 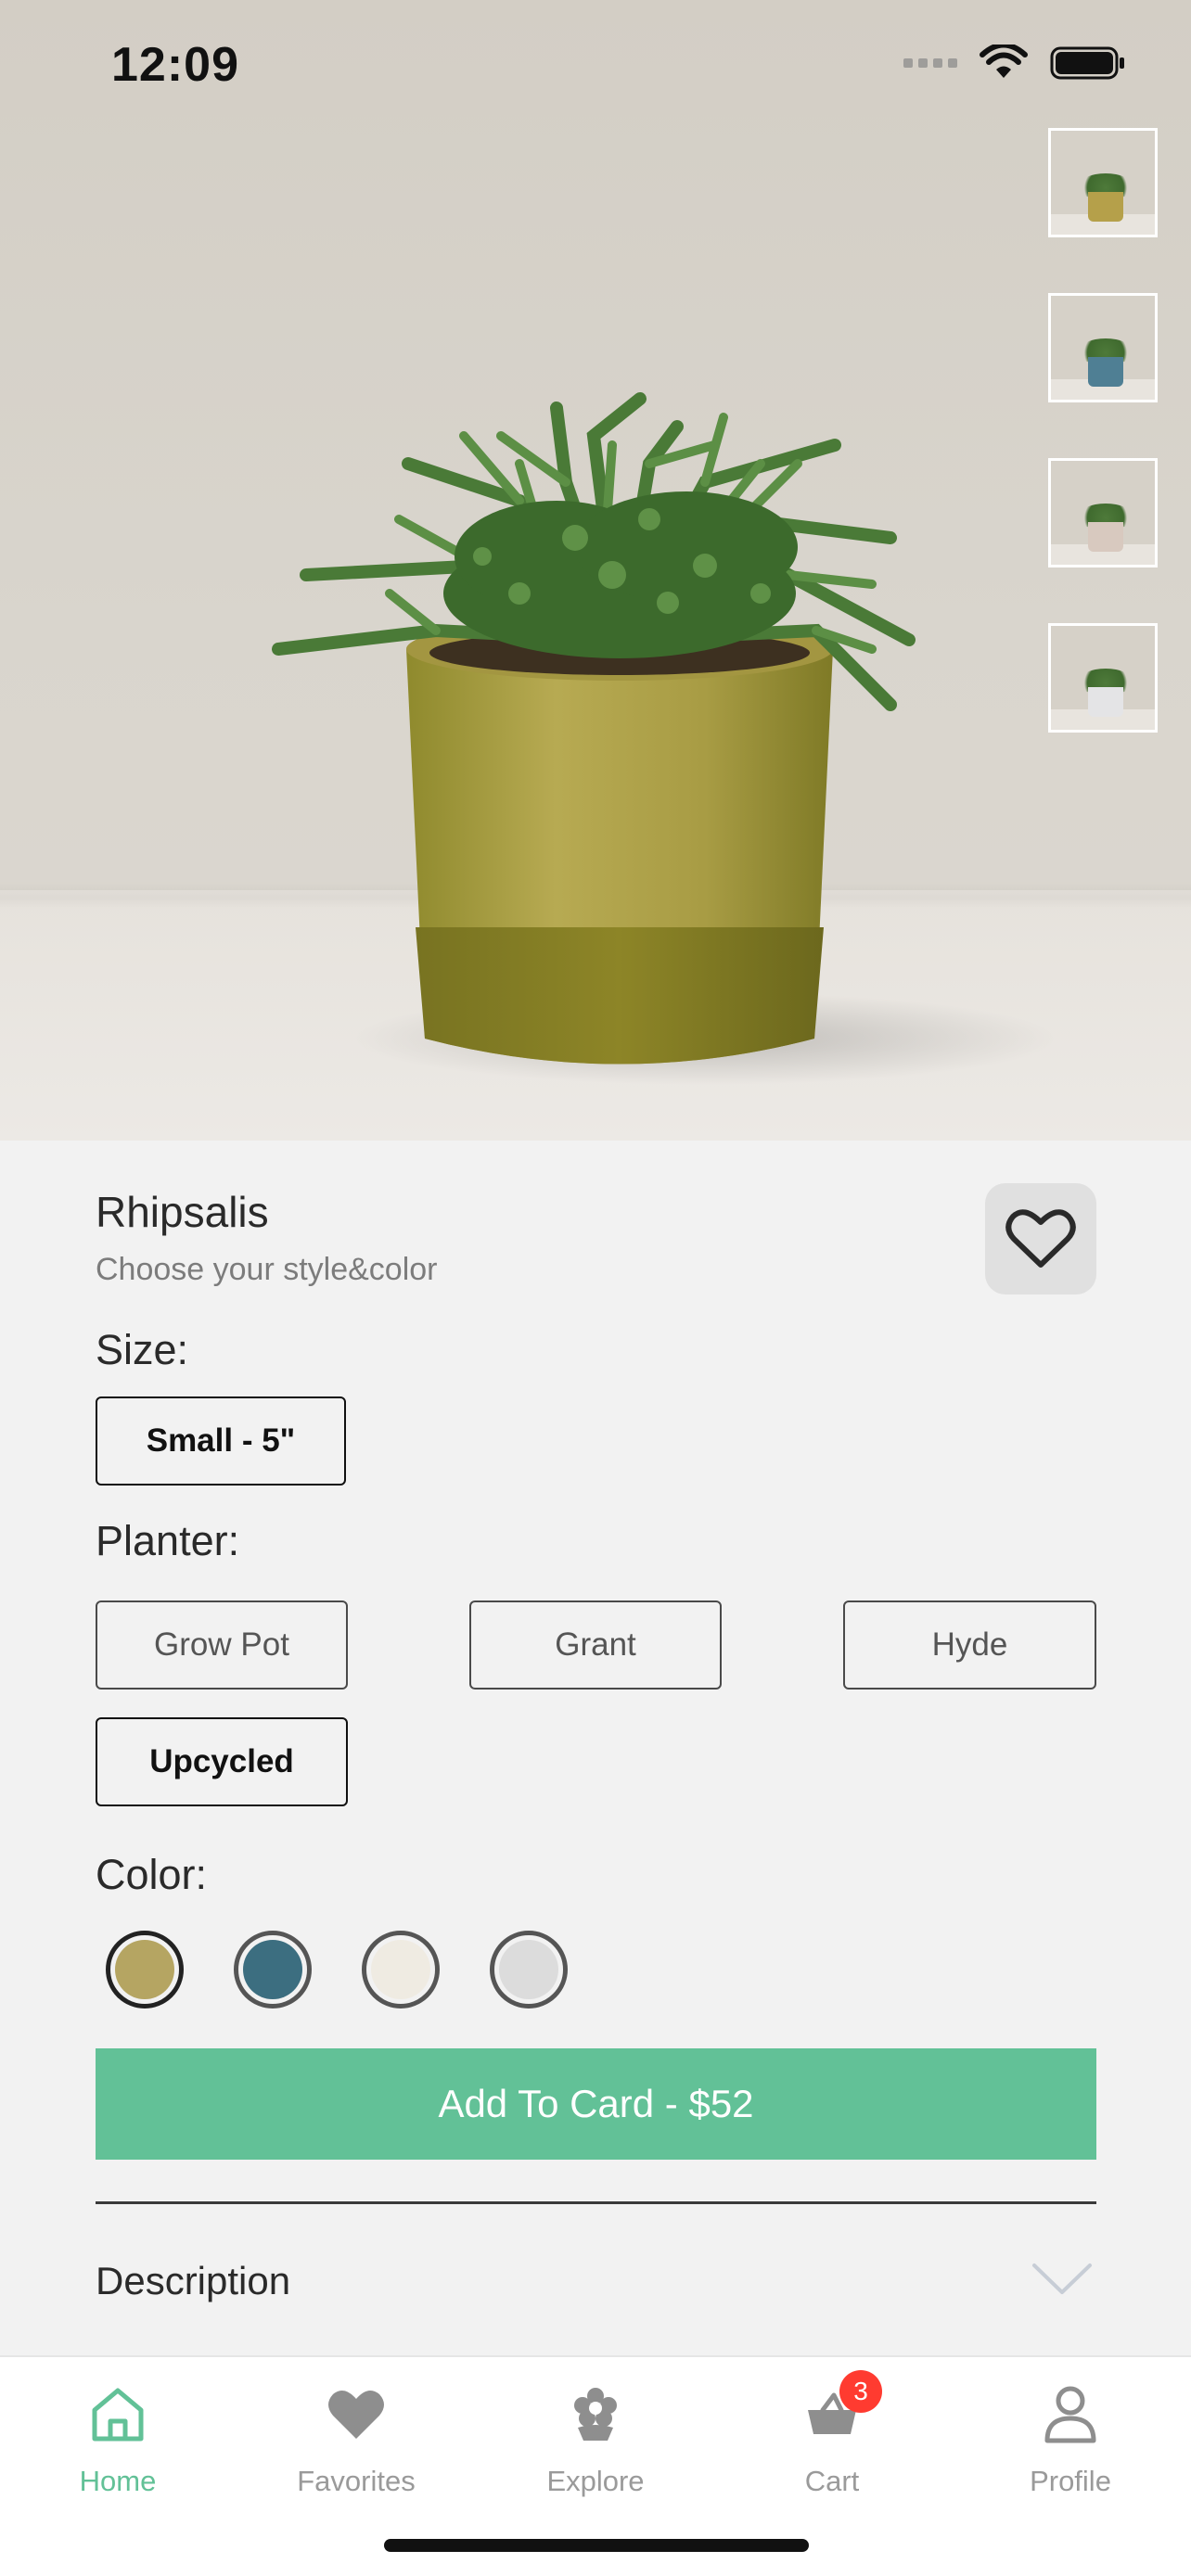 What do you see at coordinates (970, 1645) in the screenshot?
I see `planter-option-hyde: Hyde` at bounding box center [970, 1645].